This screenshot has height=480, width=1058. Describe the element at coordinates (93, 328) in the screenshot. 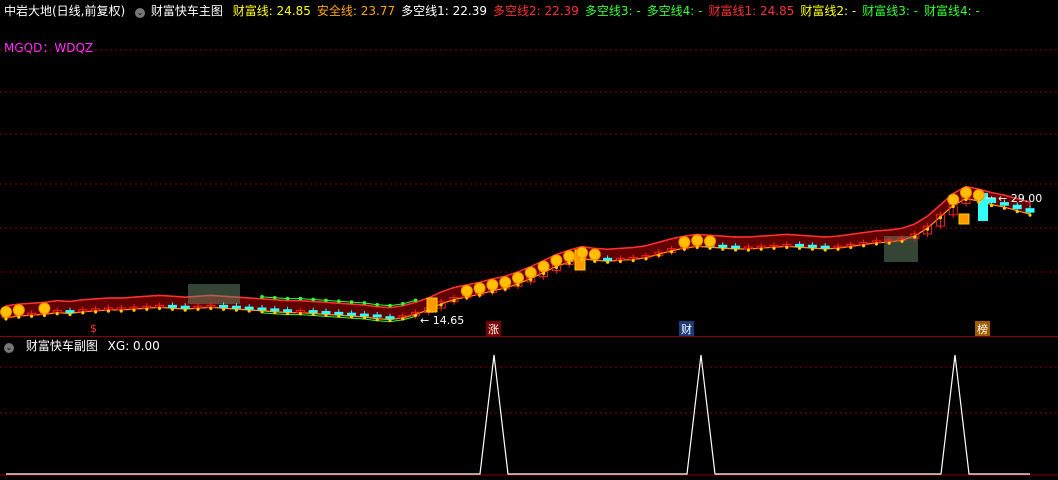

I see `signal-label-1: $` at that location.